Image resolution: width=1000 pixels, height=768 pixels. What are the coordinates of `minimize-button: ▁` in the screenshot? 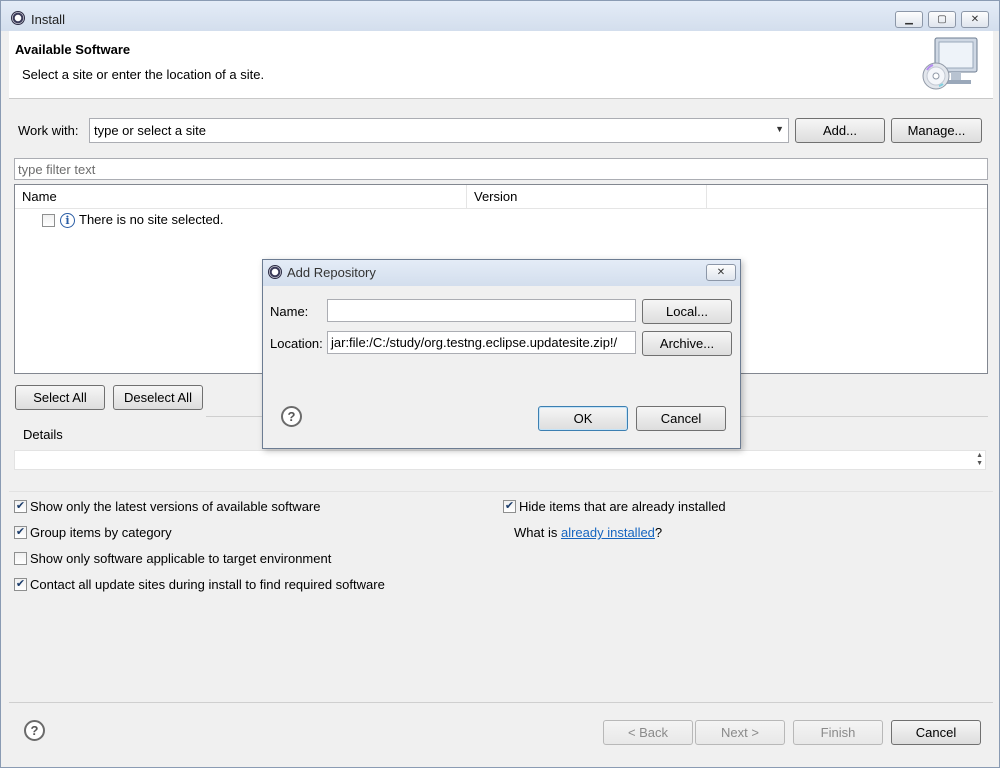 It's located at (909, 19).